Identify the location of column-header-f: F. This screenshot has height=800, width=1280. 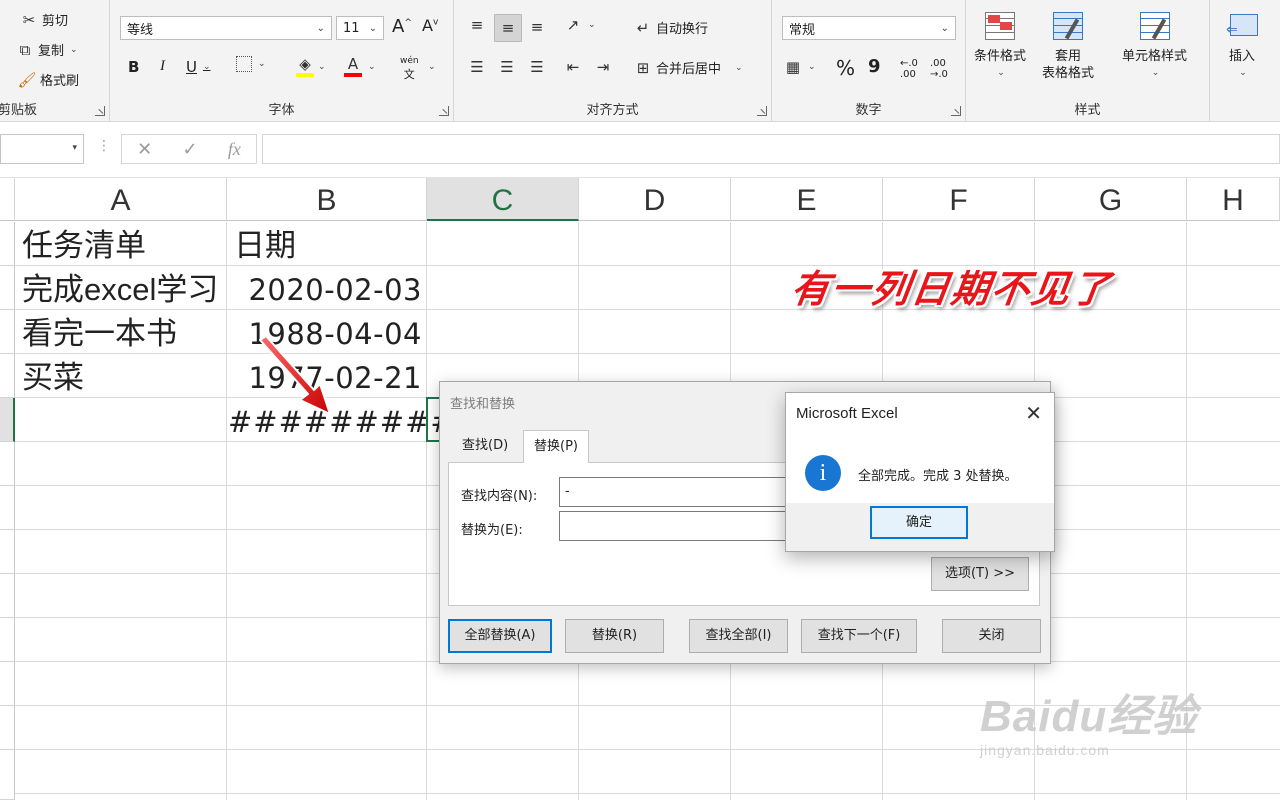
(959, 199).